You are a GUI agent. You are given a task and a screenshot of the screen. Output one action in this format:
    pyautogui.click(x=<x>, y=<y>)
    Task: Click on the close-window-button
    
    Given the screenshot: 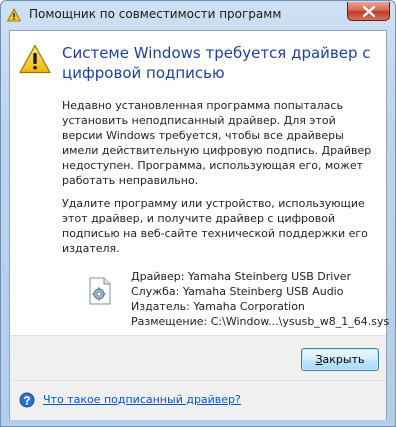 What is the action you would take?
    pyautogui.click(x=368, y=11)
    